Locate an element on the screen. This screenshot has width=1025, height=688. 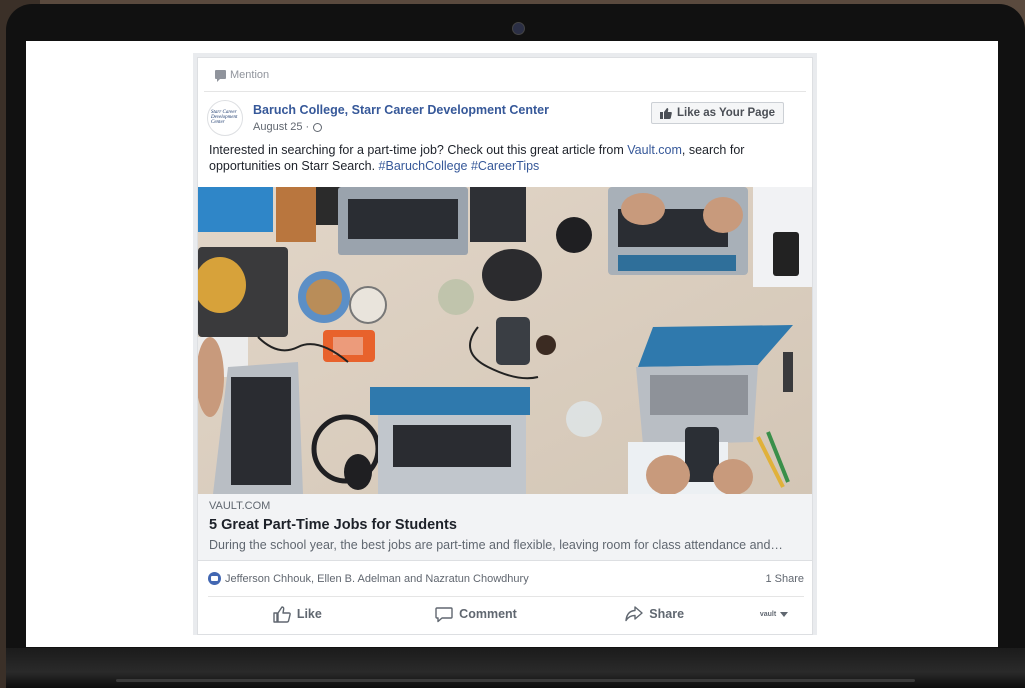
share-button: Share is located at coordinates (654, 614).